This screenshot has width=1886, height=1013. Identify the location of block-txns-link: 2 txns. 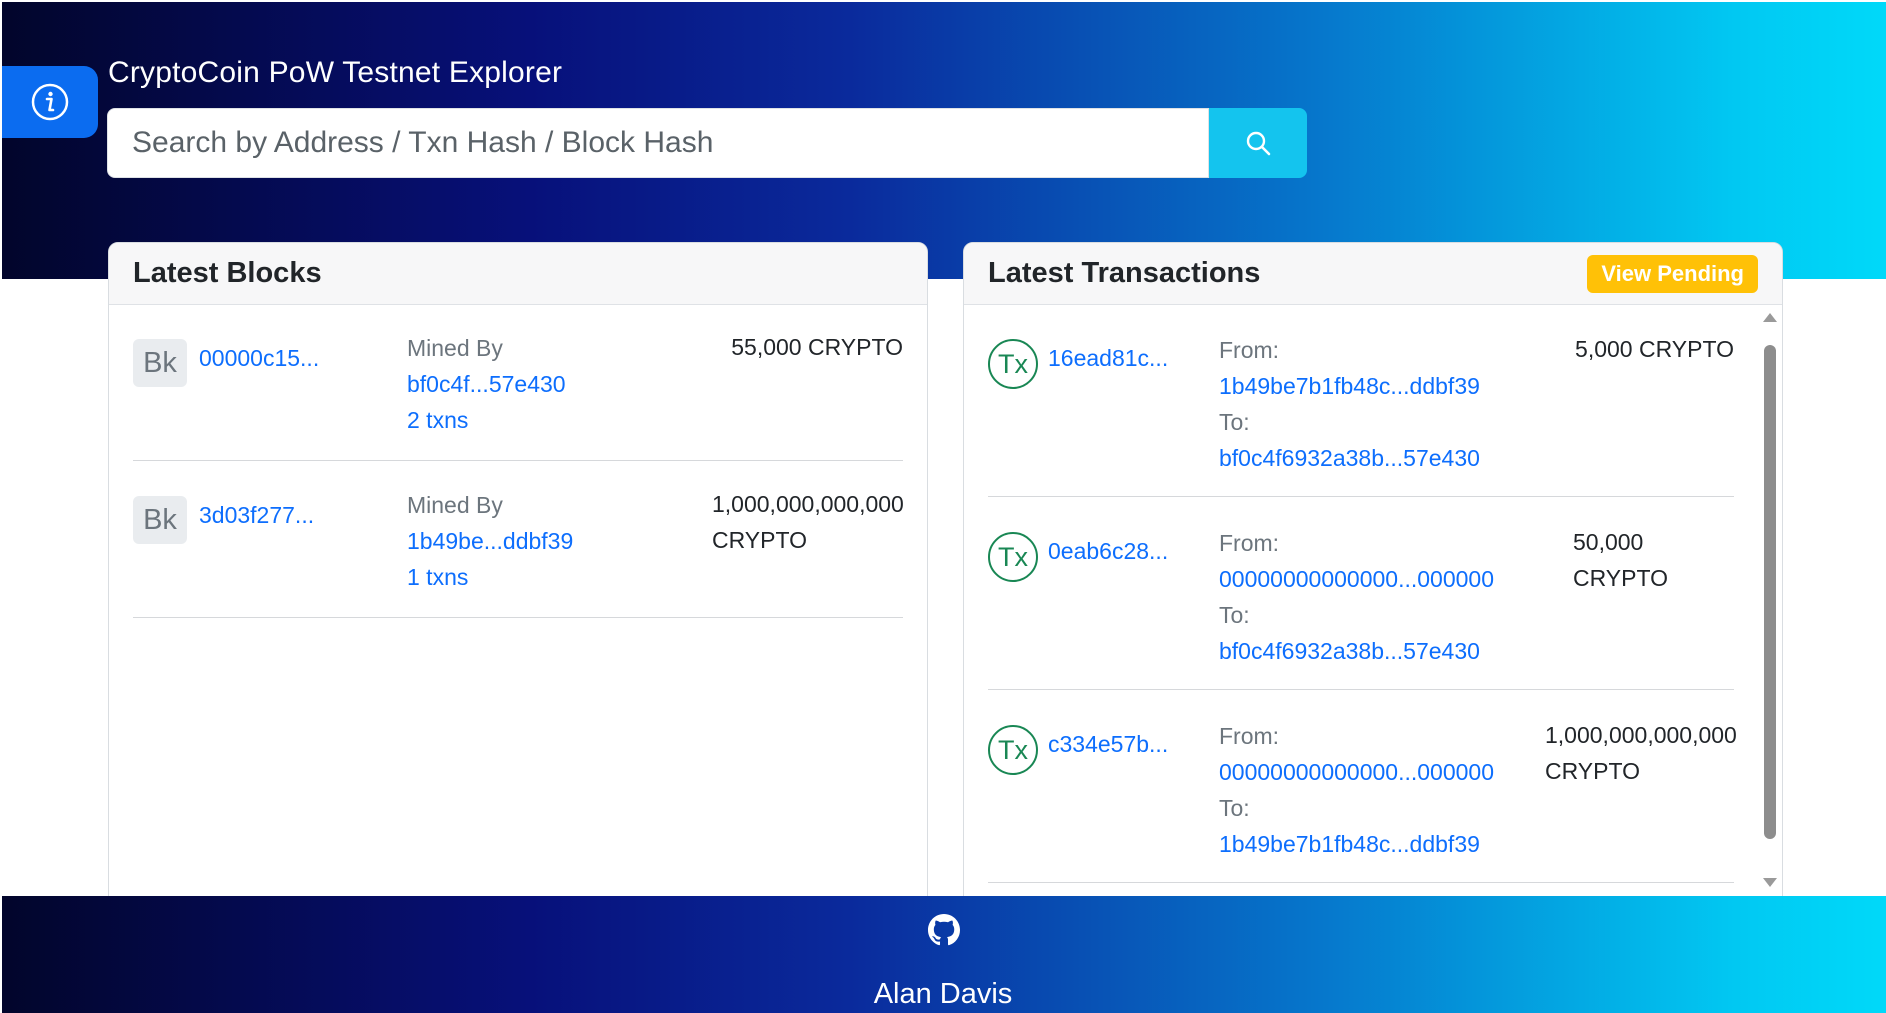
(437, 420).